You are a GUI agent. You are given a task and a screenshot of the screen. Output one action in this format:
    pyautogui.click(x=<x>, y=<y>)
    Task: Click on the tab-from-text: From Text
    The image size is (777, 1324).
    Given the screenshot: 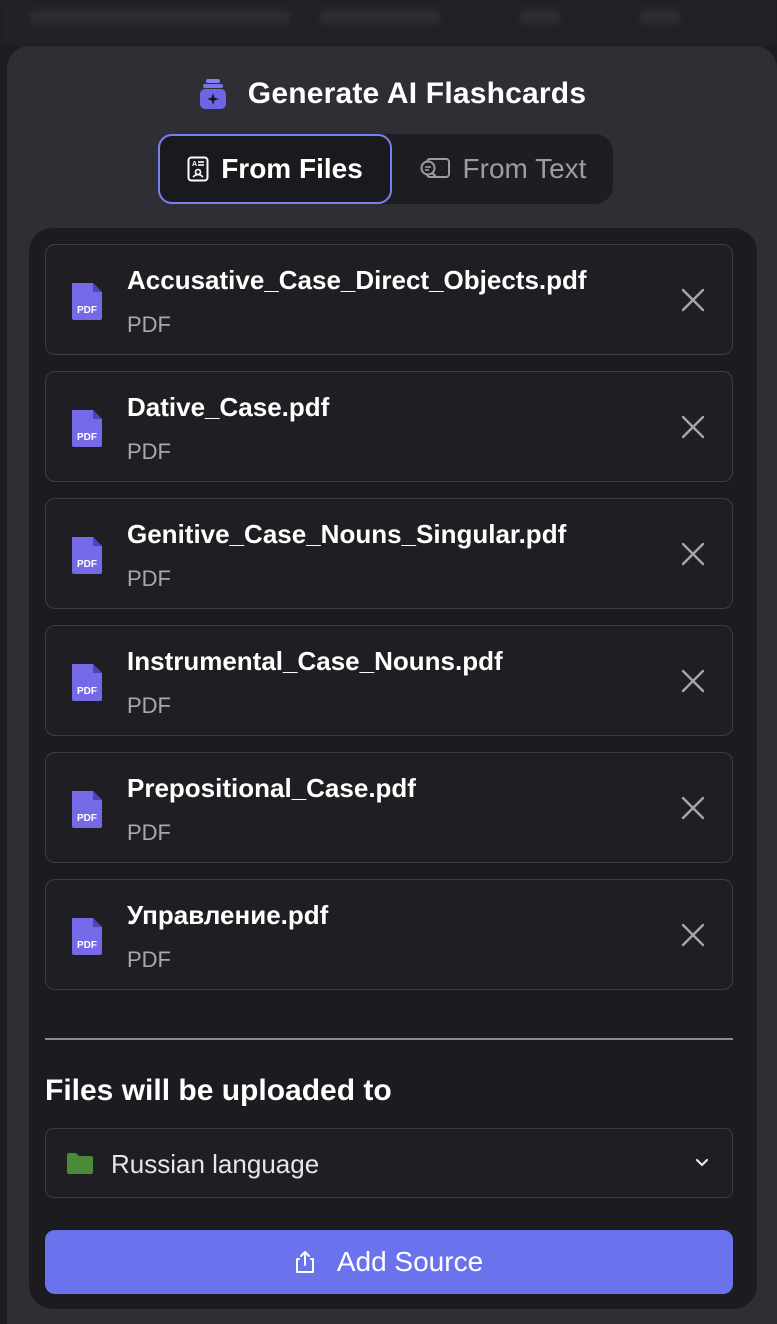 What is the action you would take?
    pyautogui.click(x=502, y=169)
    